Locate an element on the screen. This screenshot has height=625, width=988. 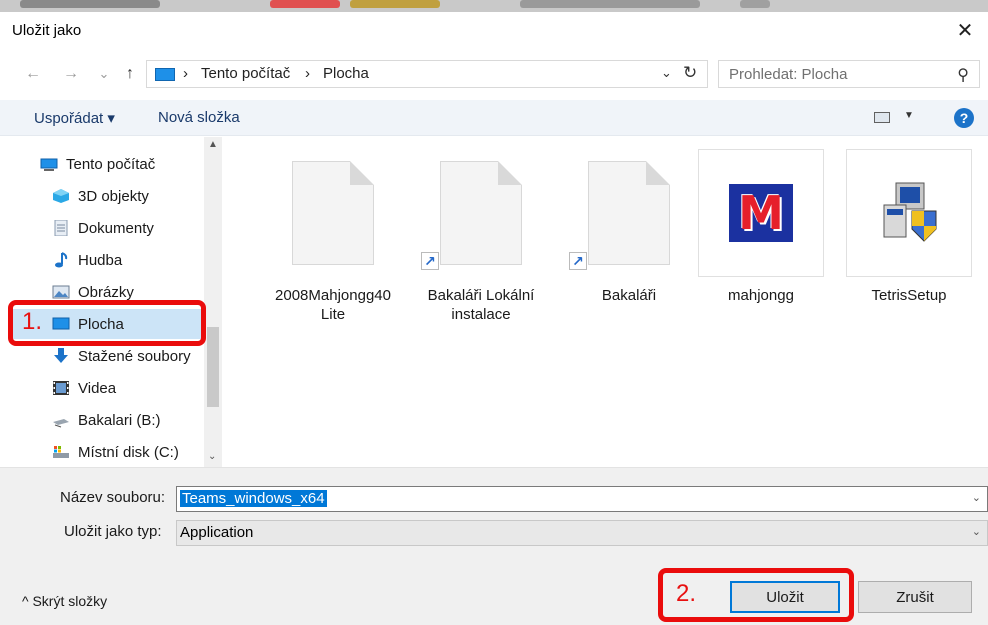
window-title: Uložit jako is located at coordinates (47, 30).